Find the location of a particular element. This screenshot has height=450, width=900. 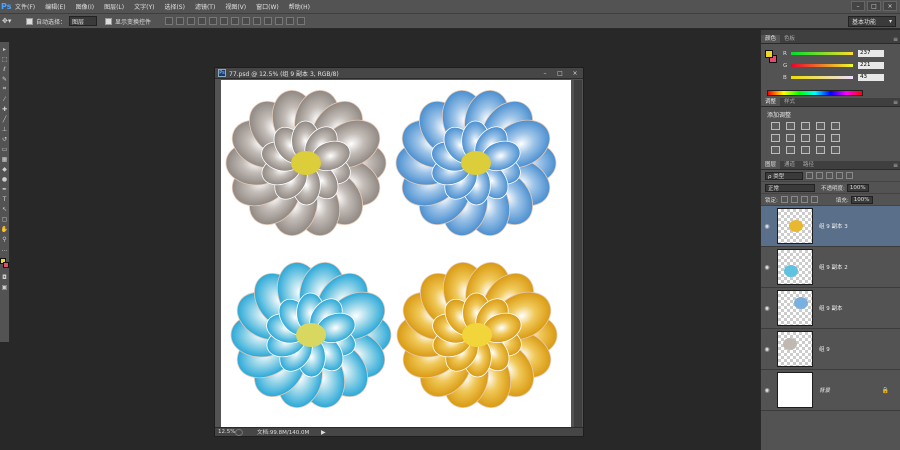

layer-row: ◉ 组 9 副本 is located at coordinates (830, 308).